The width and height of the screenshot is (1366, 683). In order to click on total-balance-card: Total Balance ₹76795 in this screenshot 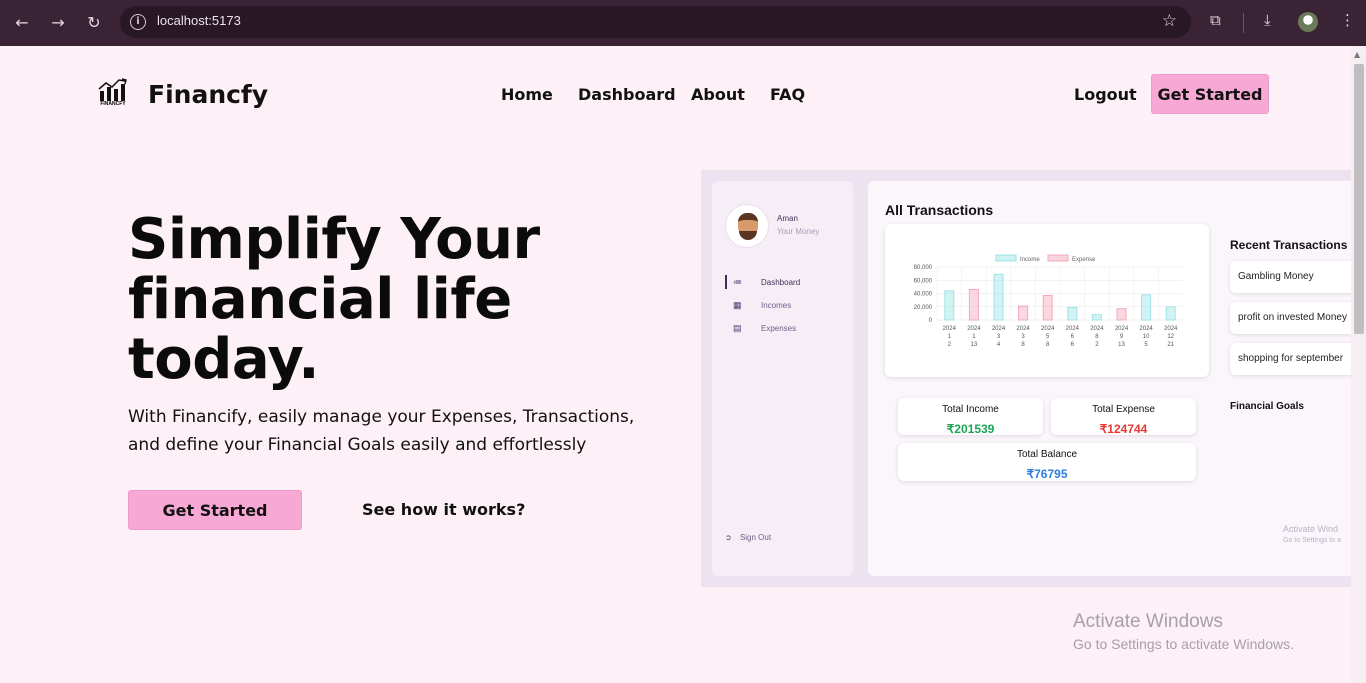, I will do `click(1047, 462)`.